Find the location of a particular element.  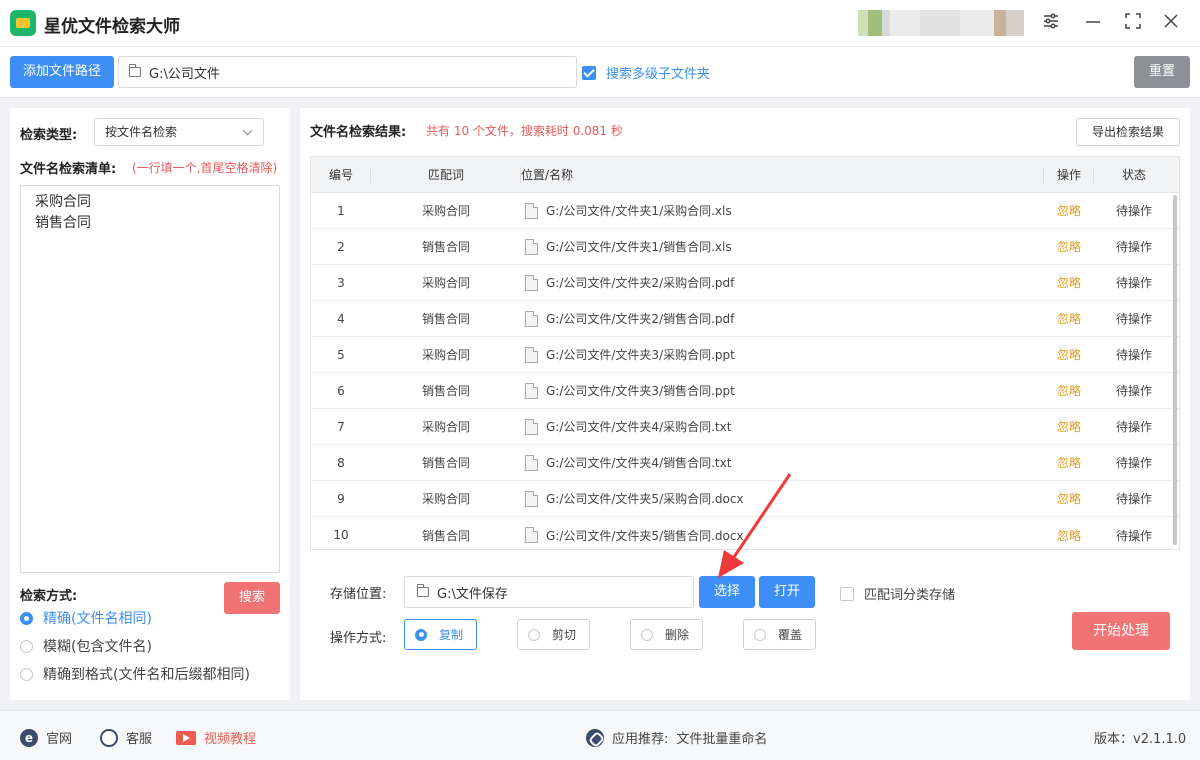

row-path: G:/公司文件/文件夹1/销售合同.xls is located at coordinates (639, 247).